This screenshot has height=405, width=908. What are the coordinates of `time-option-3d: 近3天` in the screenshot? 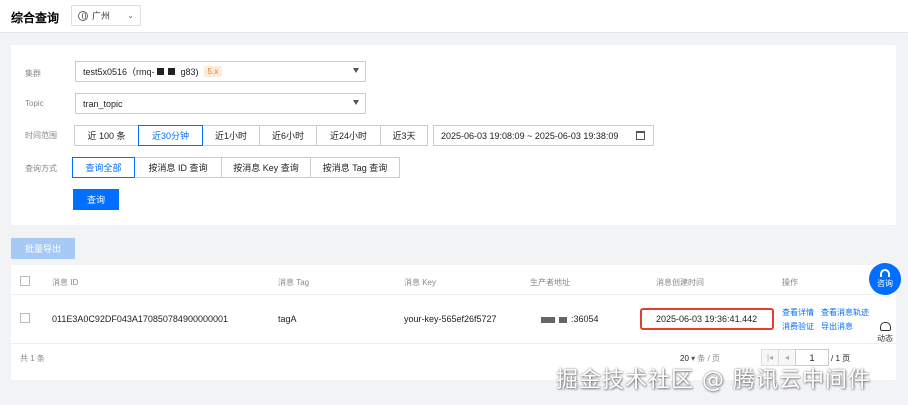 It's located at (404, 135).